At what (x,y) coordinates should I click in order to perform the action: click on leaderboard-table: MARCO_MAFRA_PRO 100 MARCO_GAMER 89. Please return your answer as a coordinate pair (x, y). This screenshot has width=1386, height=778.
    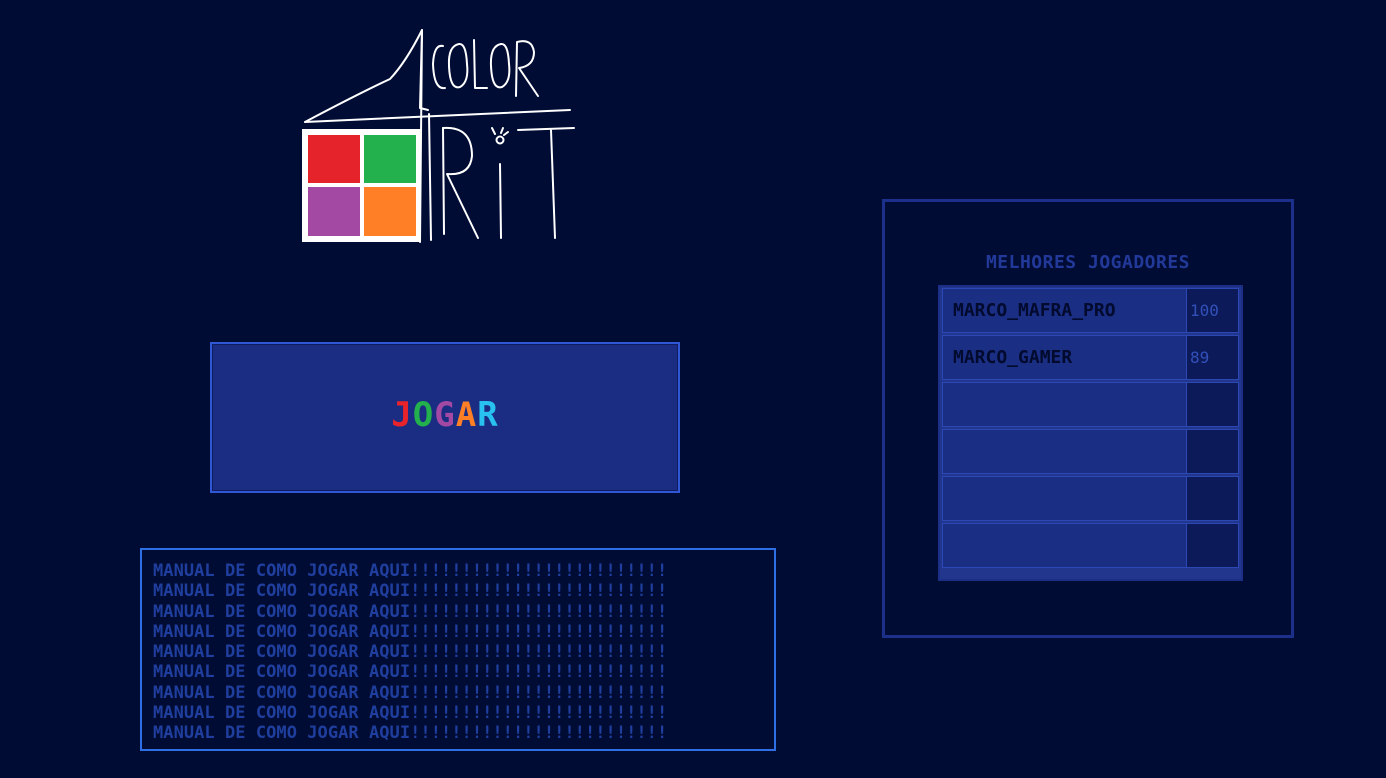
    Looking at the image, I should click on (1090, 433).